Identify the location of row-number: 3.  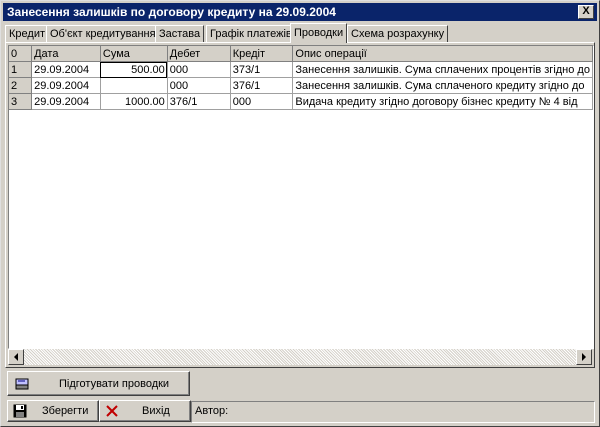
(21, 101).